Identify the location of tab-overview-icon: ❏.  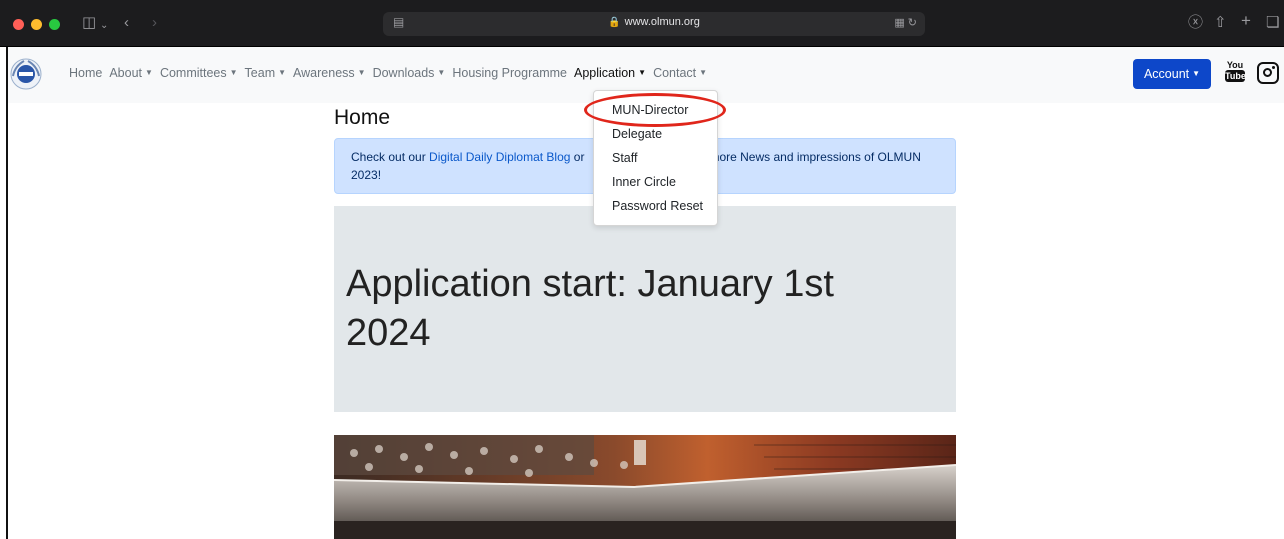
(1272, 23).